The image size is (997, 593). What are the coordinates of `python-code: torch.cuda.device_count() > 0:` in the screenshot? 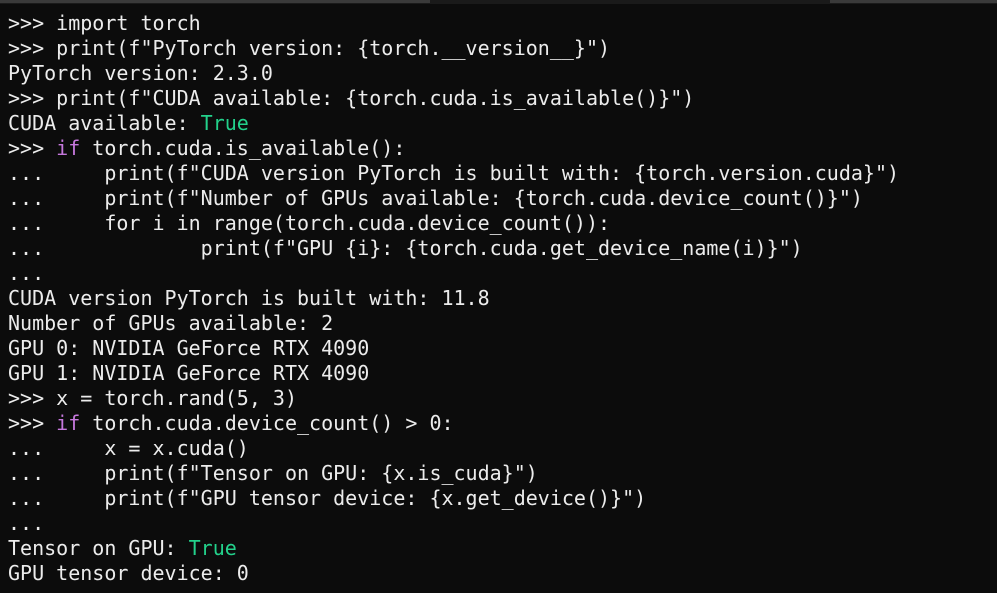 It's located at (267, 423).